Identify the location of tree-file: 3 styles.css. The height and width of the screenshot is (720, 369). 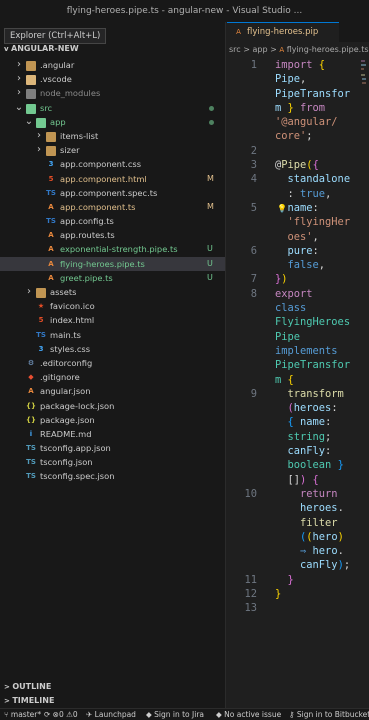
(112, 349).